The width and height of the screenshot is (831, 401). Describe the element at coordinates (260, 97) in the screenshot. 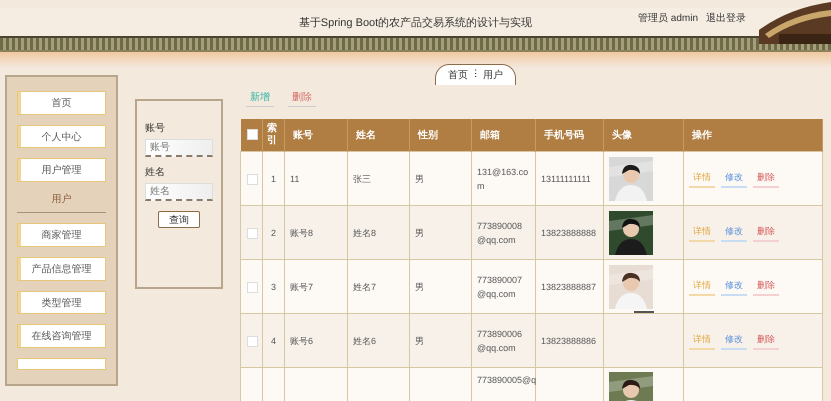

I see `add-button: 新增` at that location.